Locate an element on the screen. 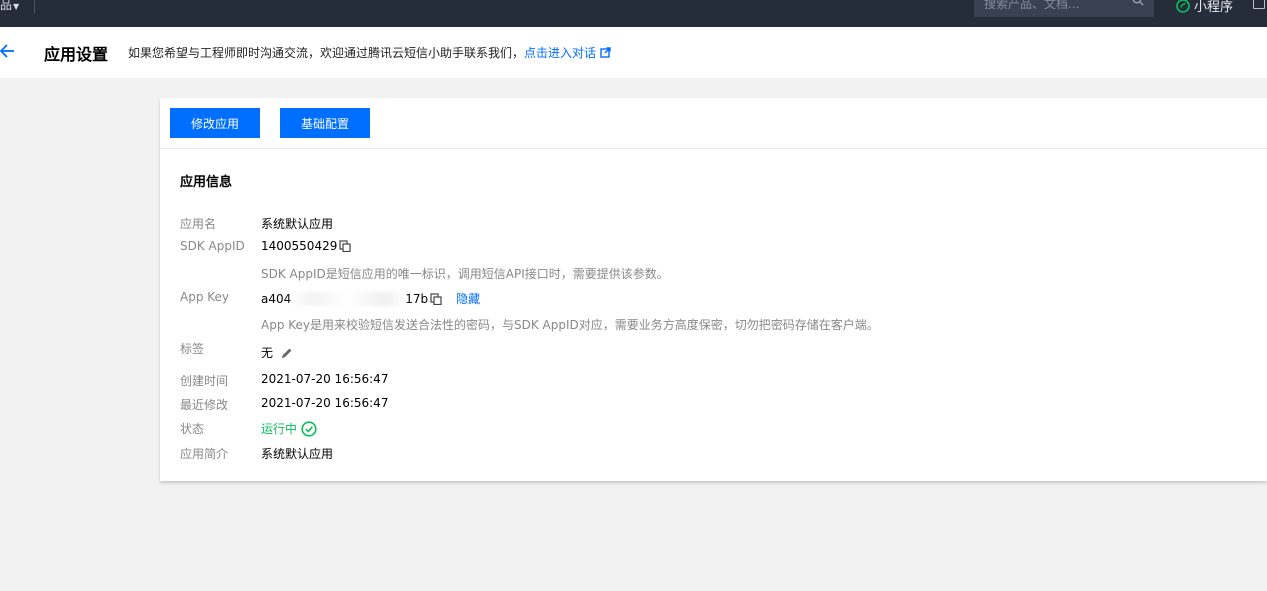  status-badge: 运行中 is located at coordinates (279, 429).